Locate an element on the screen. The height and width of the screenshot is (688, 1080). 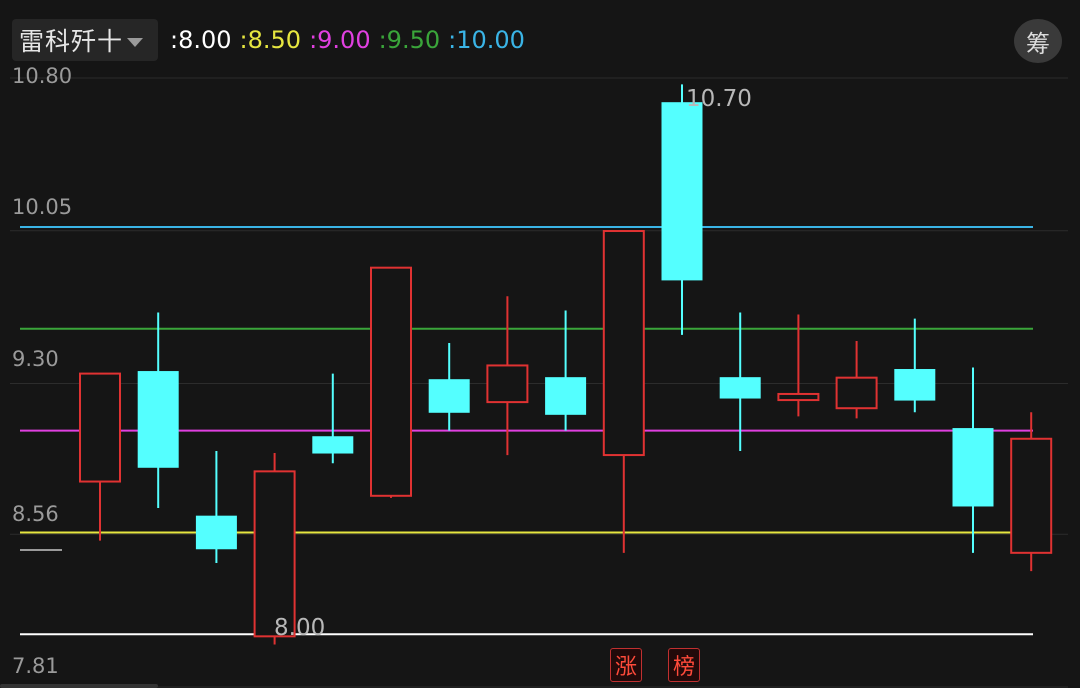
y-tick-3: 9.30 is located at coordinates (35, 359).